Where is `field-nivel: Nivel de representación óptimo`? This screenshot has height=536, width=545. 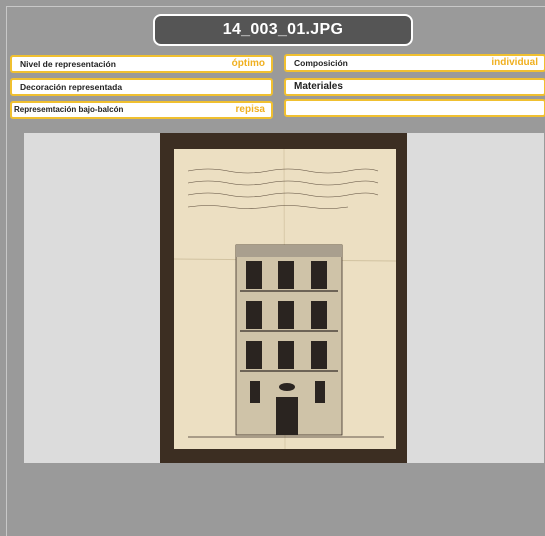
field-nivel: Nivel de representación óptimo is located at coordinates (141, 64).